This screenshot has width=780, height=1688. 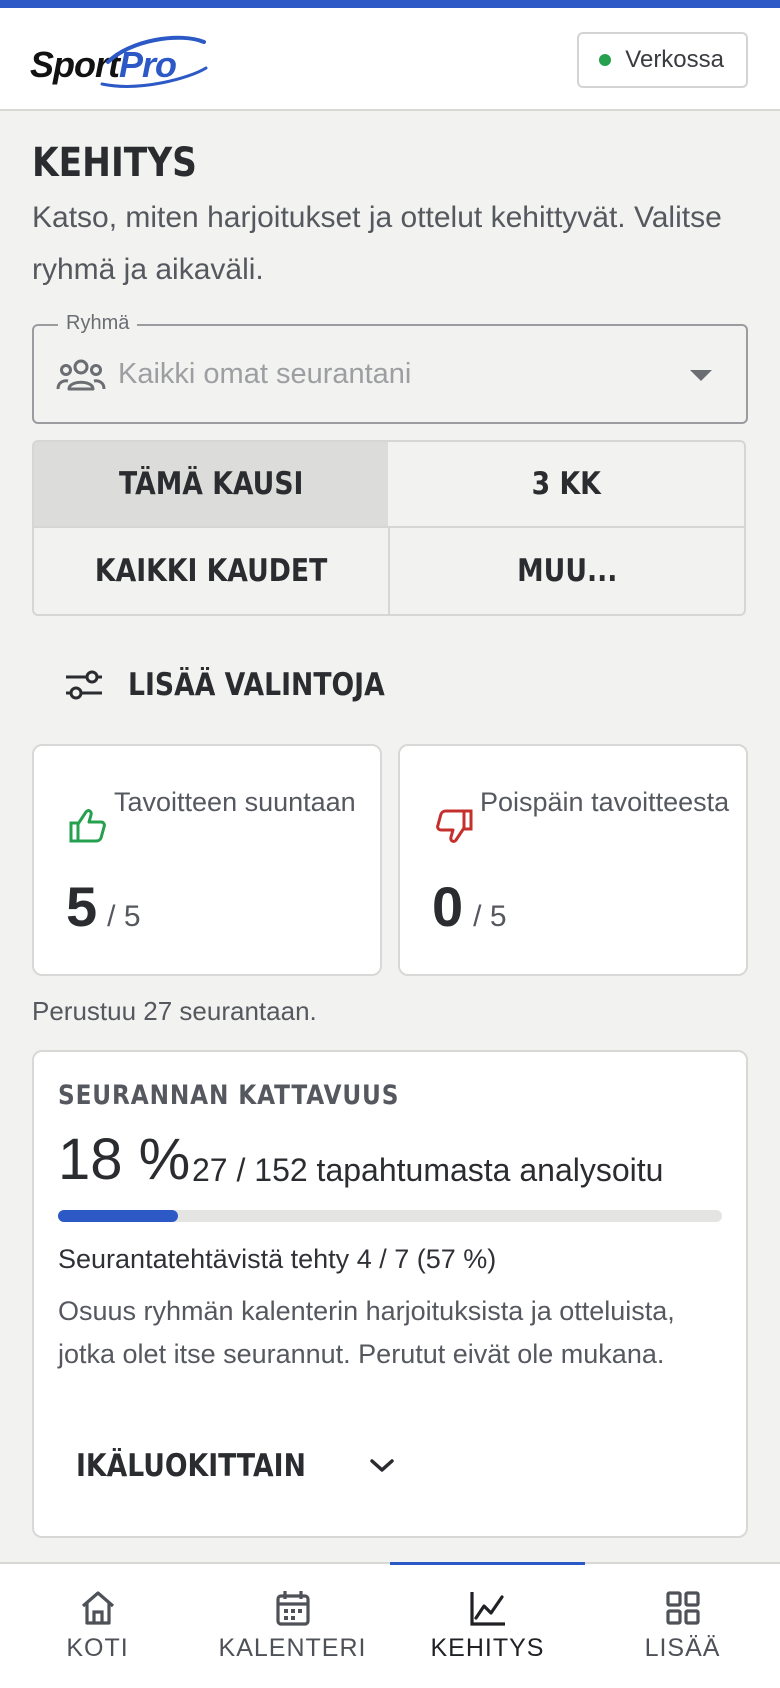 I want to click on nav-more: LISÄÄ, so click(x=682, y=1626).